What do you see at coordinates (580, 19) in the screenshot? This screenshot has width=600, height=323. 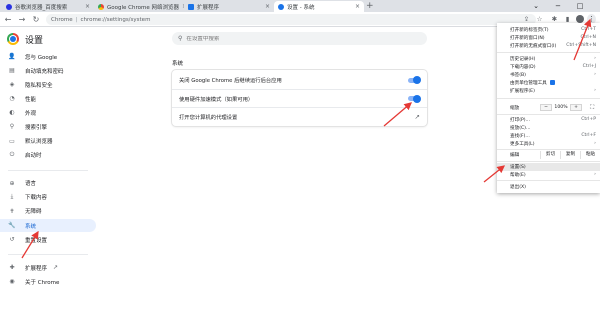 I see `profile-avatar` at bounding box center [580, 19].